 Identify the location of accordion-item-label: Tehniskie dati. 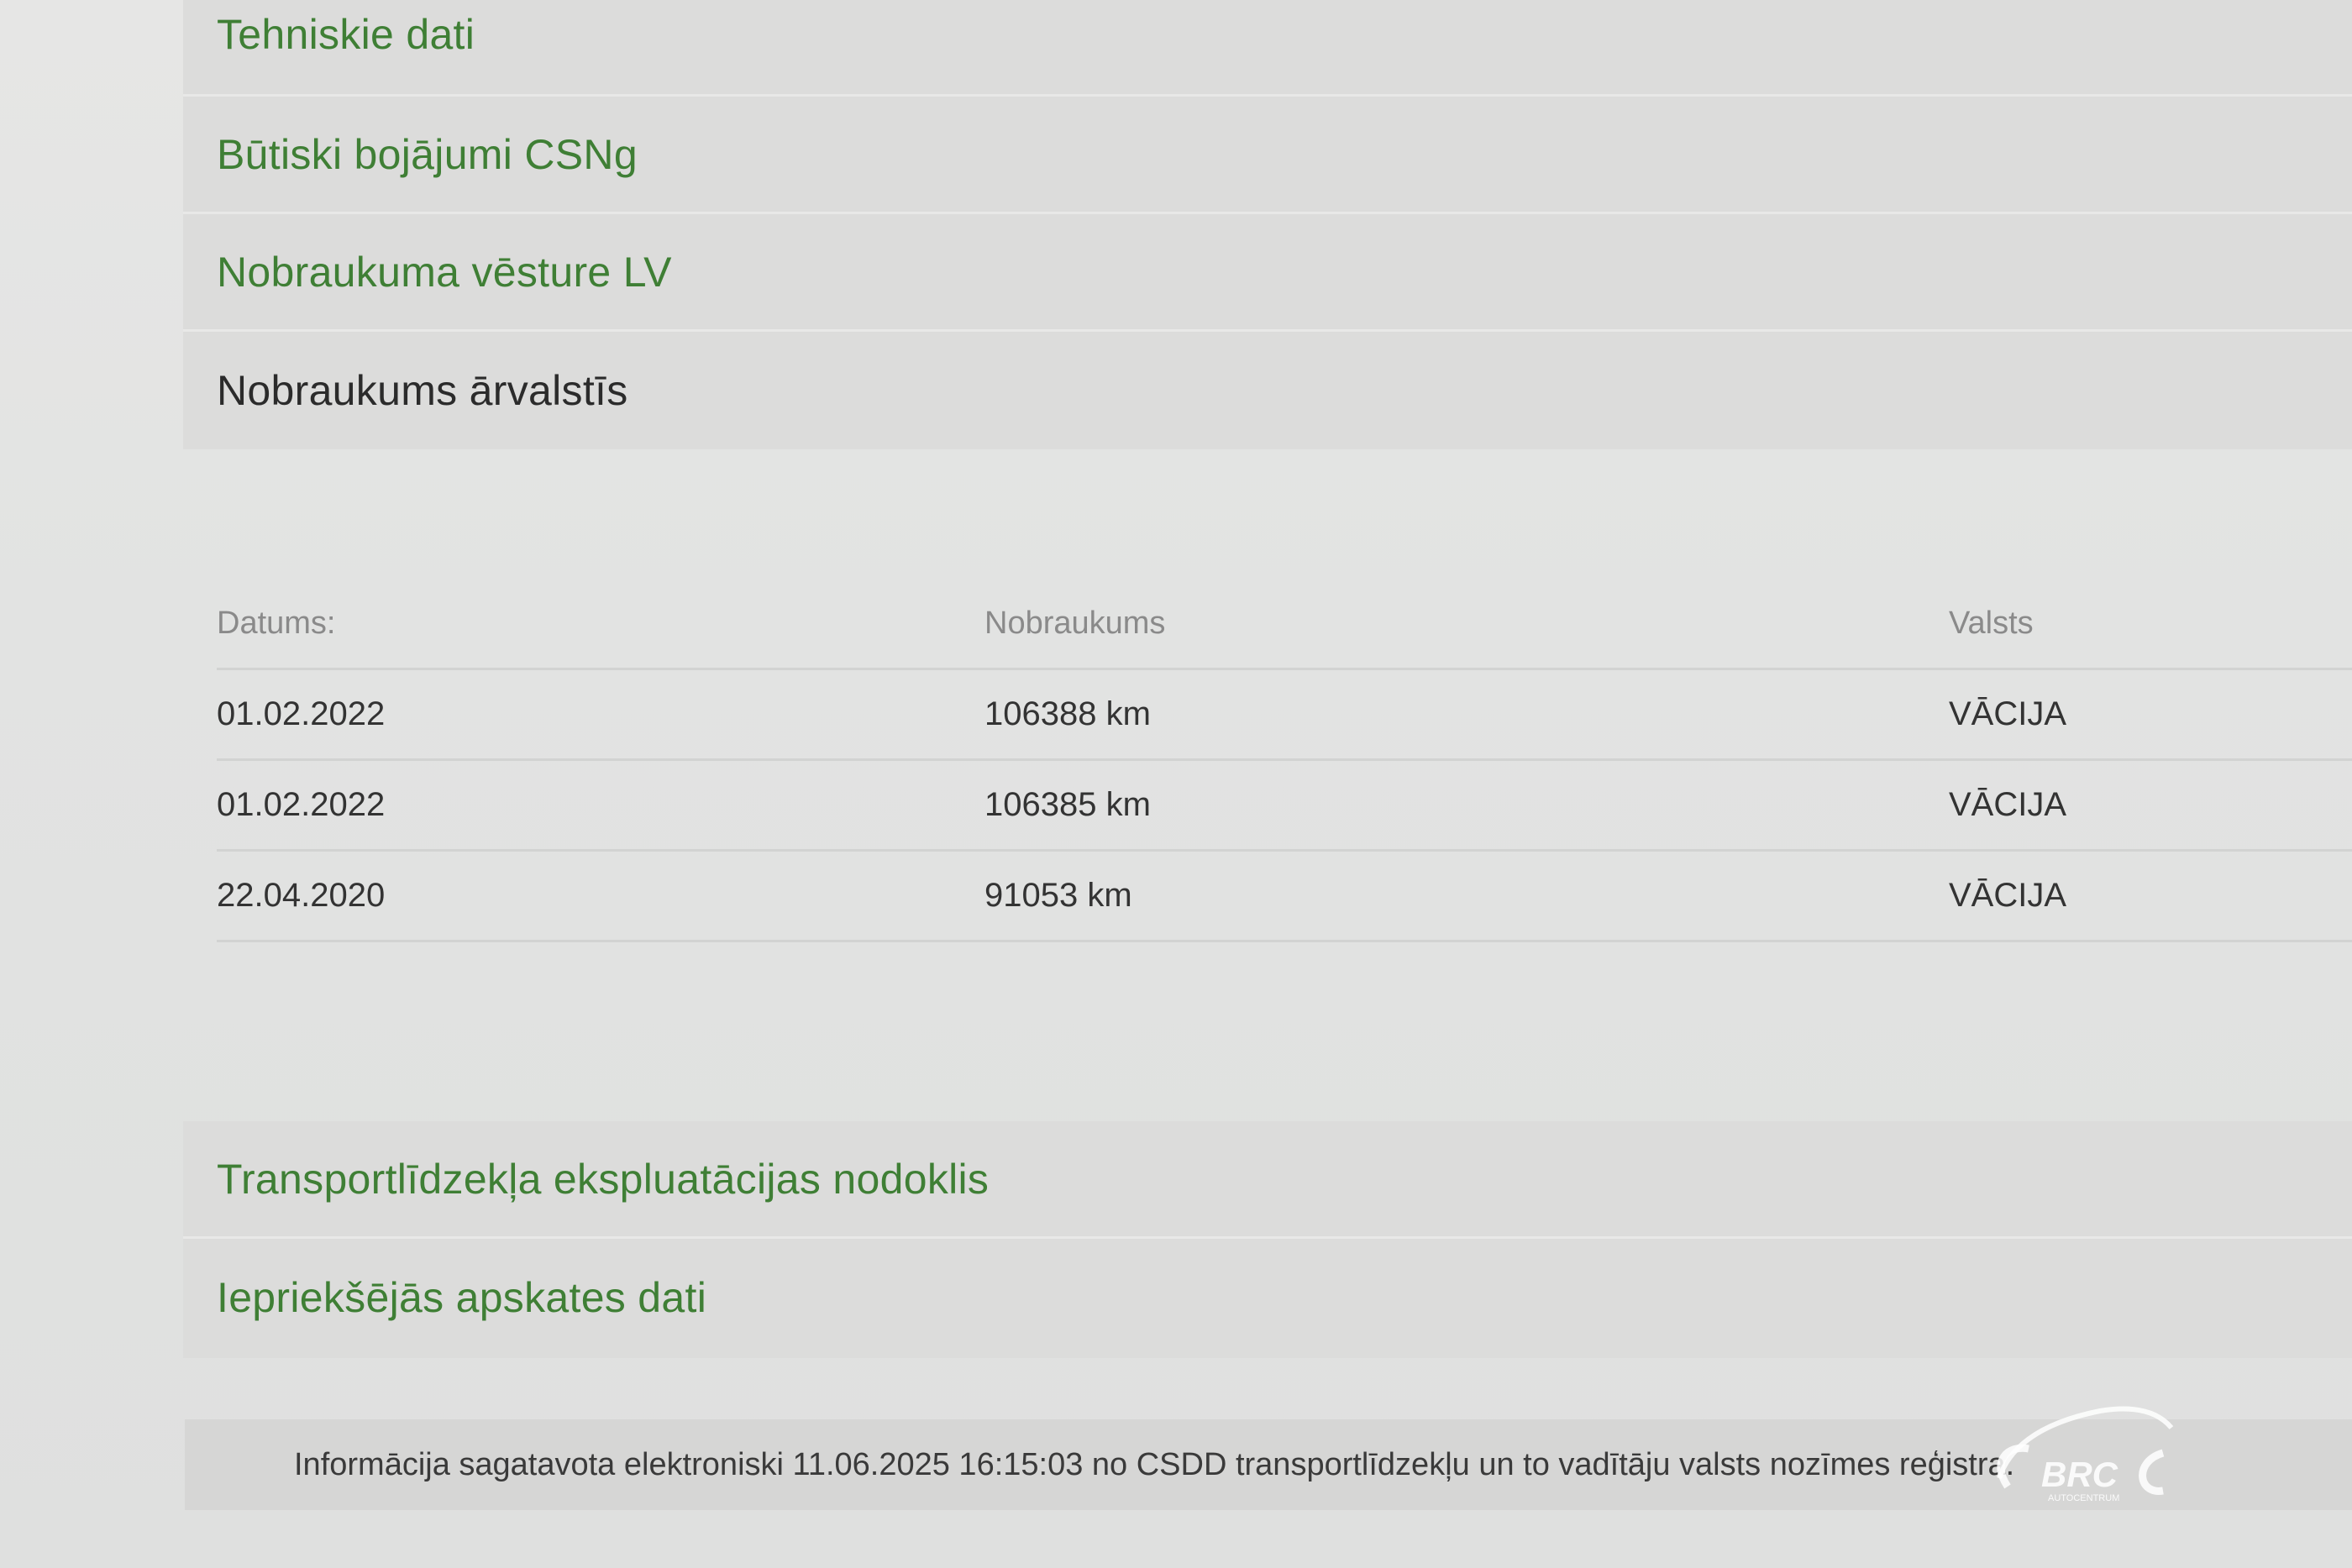
(346, 34).